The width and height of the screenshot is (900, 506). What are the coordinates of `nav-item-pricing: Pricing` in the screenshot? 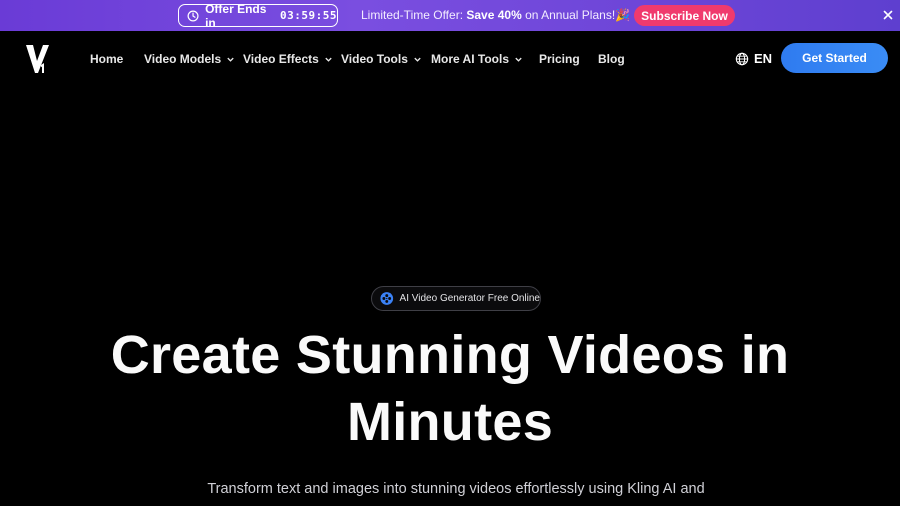 It's located at (559, 59).